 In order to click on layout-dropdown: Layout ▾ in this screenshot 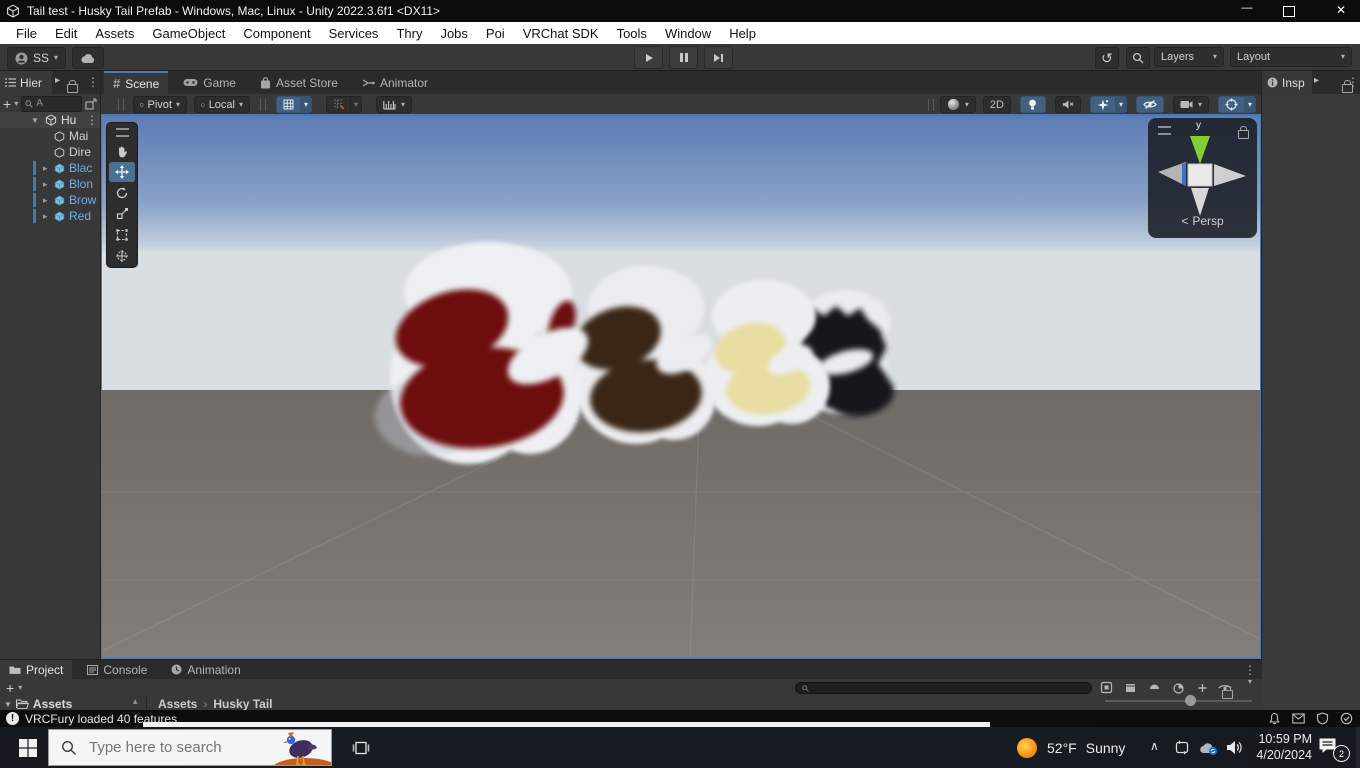, I will do `click(1291, 57)`.